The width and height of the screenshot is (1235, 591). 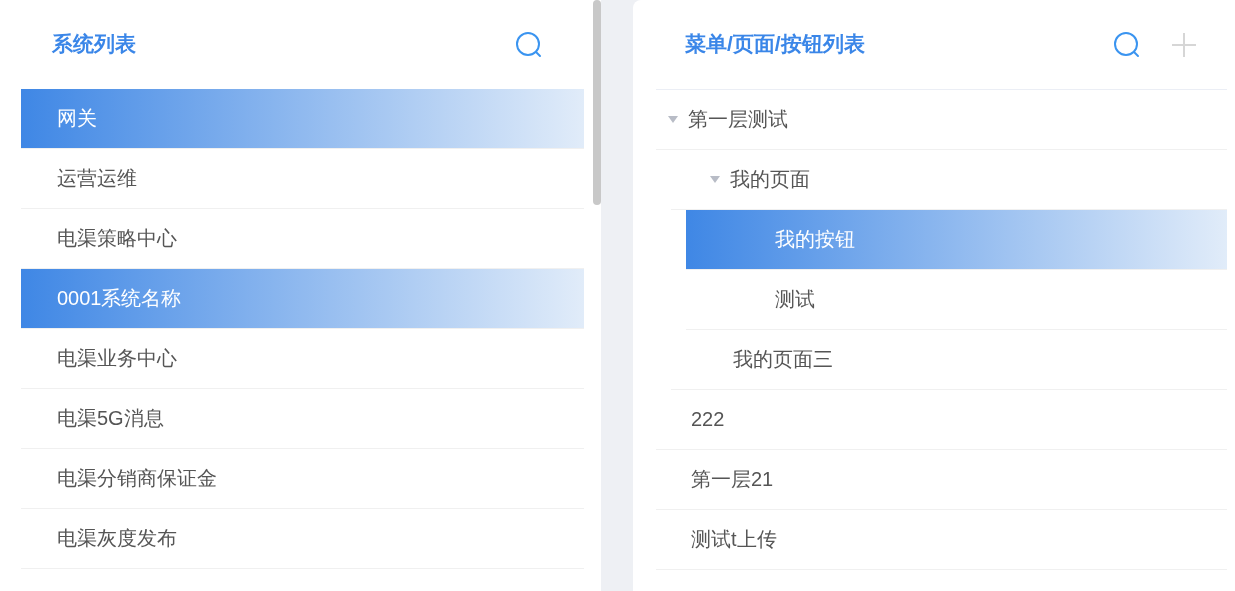 I want to click on add-icon, so click(x=1184, y=44).